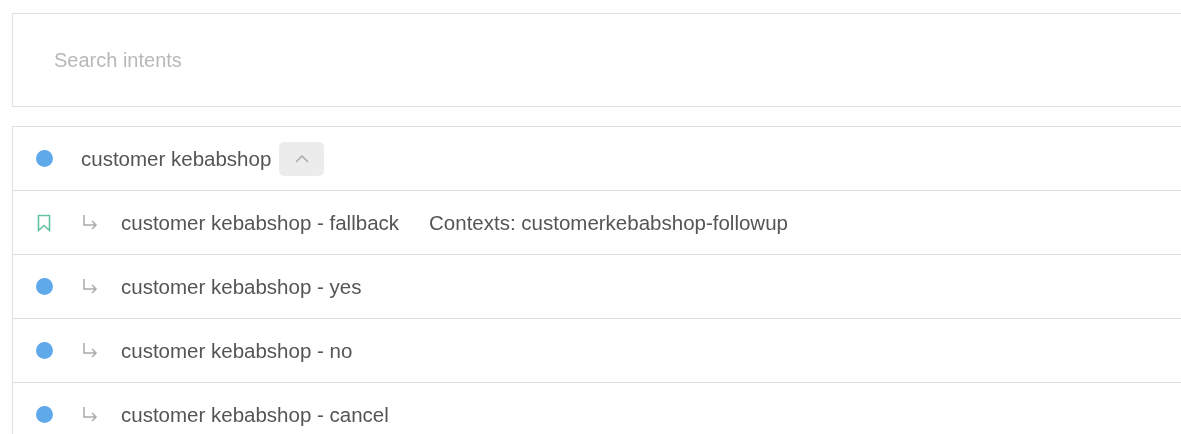  What do you see at coordinates (237, 350) in the screenshot?
I see `intent-name: customer kebabshop - no` at bounding box center [237, 350].